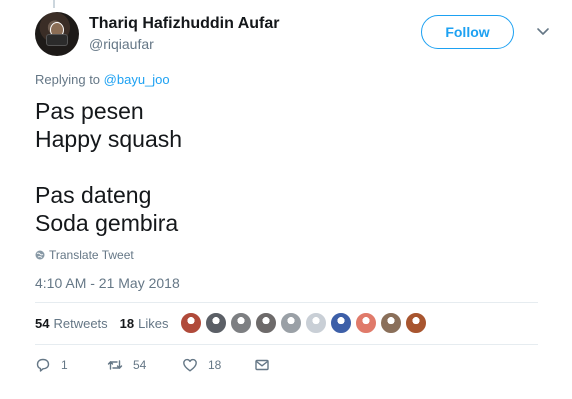 This screenshot has width=572, height=399. I want to click on translate-label: Translate Tweet, so click(91, 255).